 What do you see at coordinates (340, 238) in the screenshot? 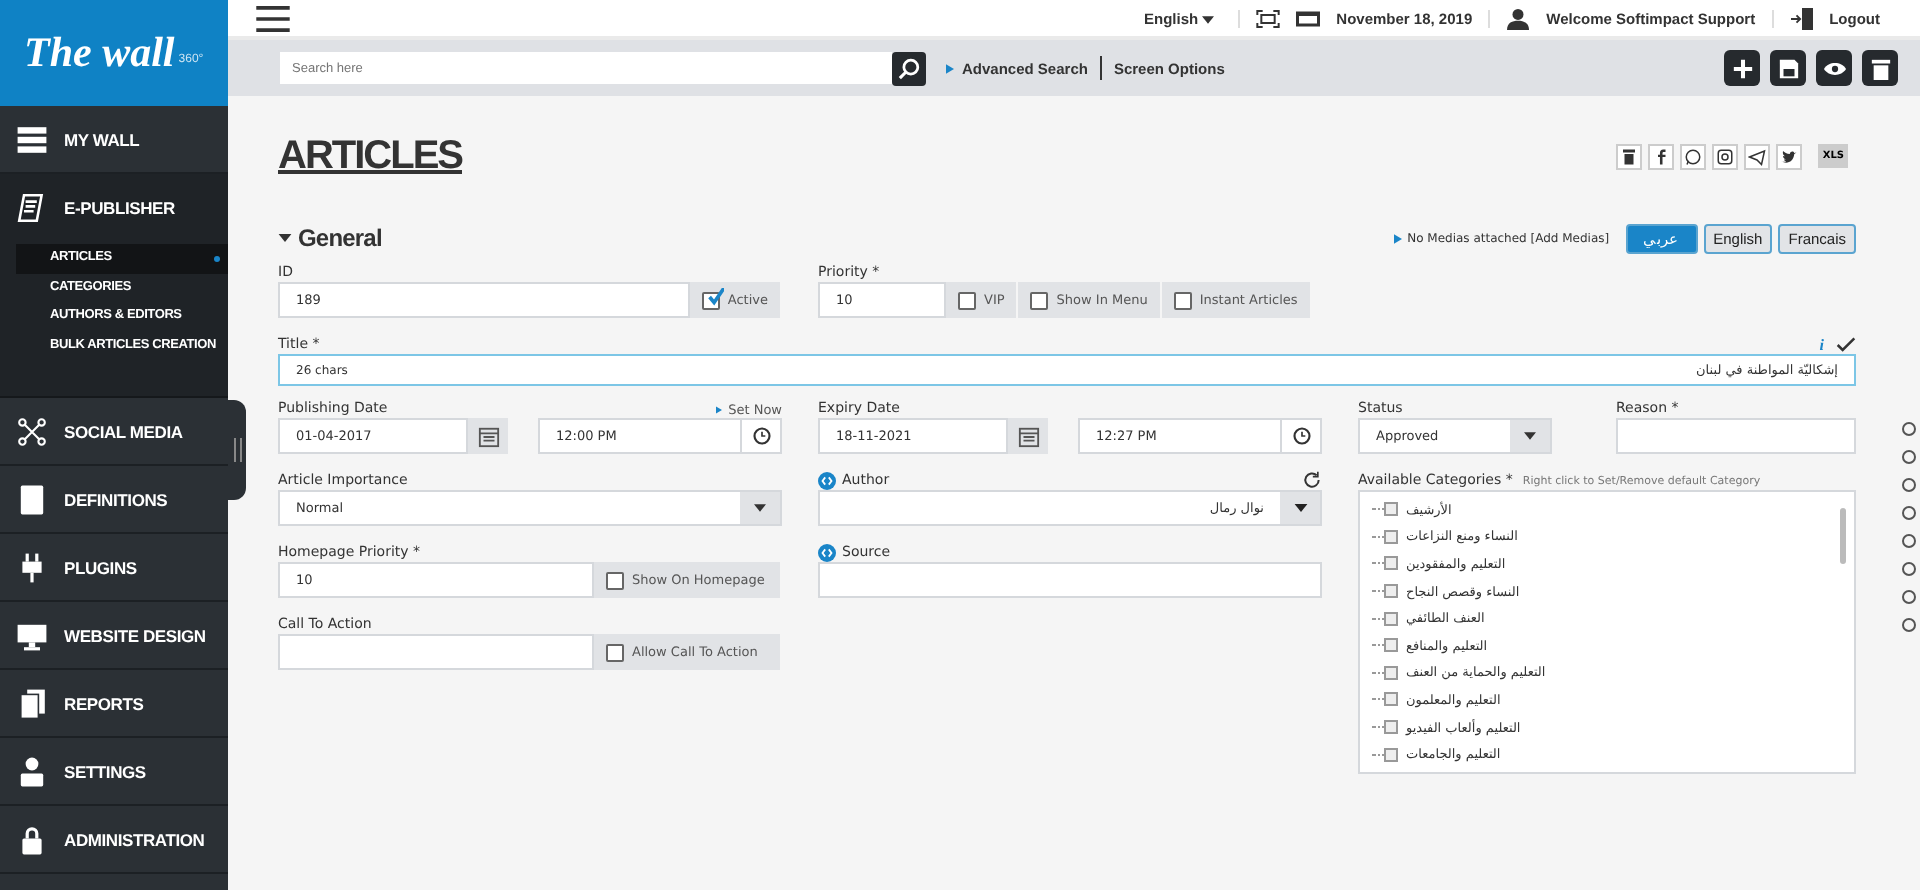
I see `section-title: General` at bounding box center [340, 238].